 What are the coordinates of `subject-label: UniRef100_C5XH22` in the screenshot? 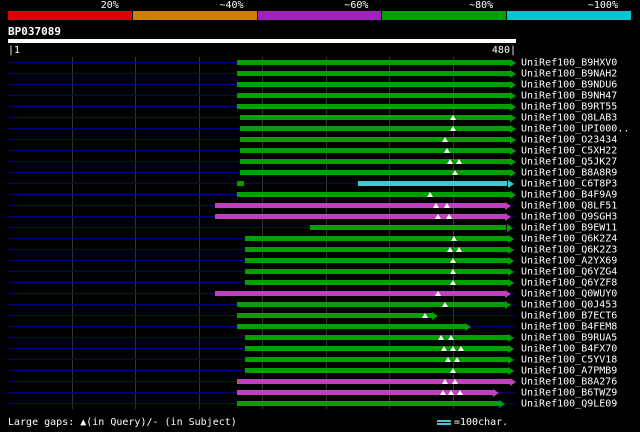 It's located at (569, 150).